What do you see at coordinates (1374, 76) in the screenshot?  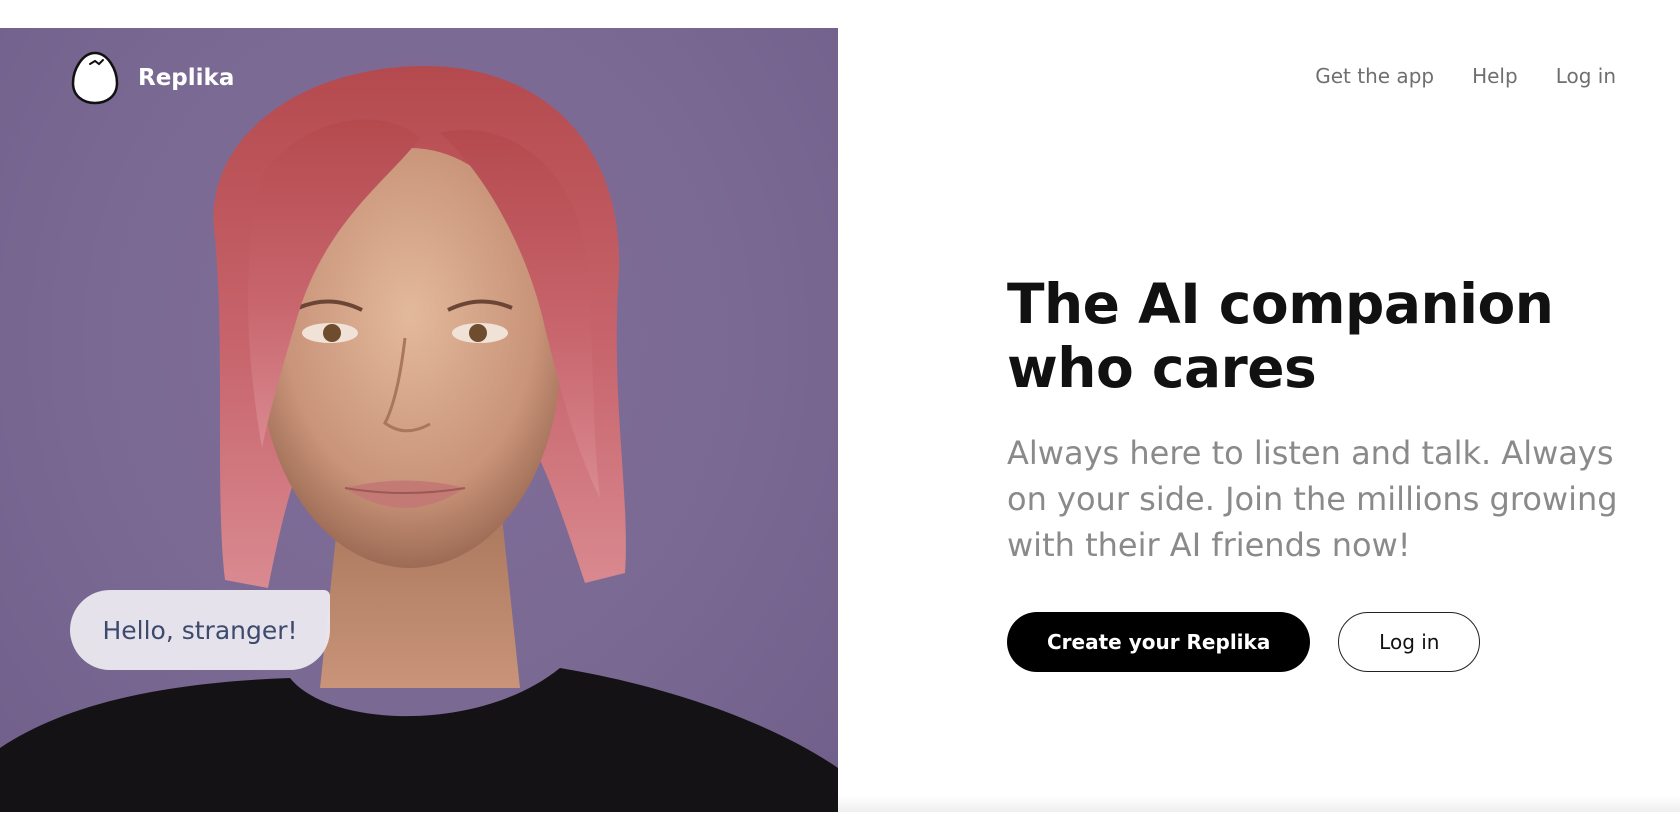 I see `nav-get-the-app: Get the app` at bounding box center [1374, 76].